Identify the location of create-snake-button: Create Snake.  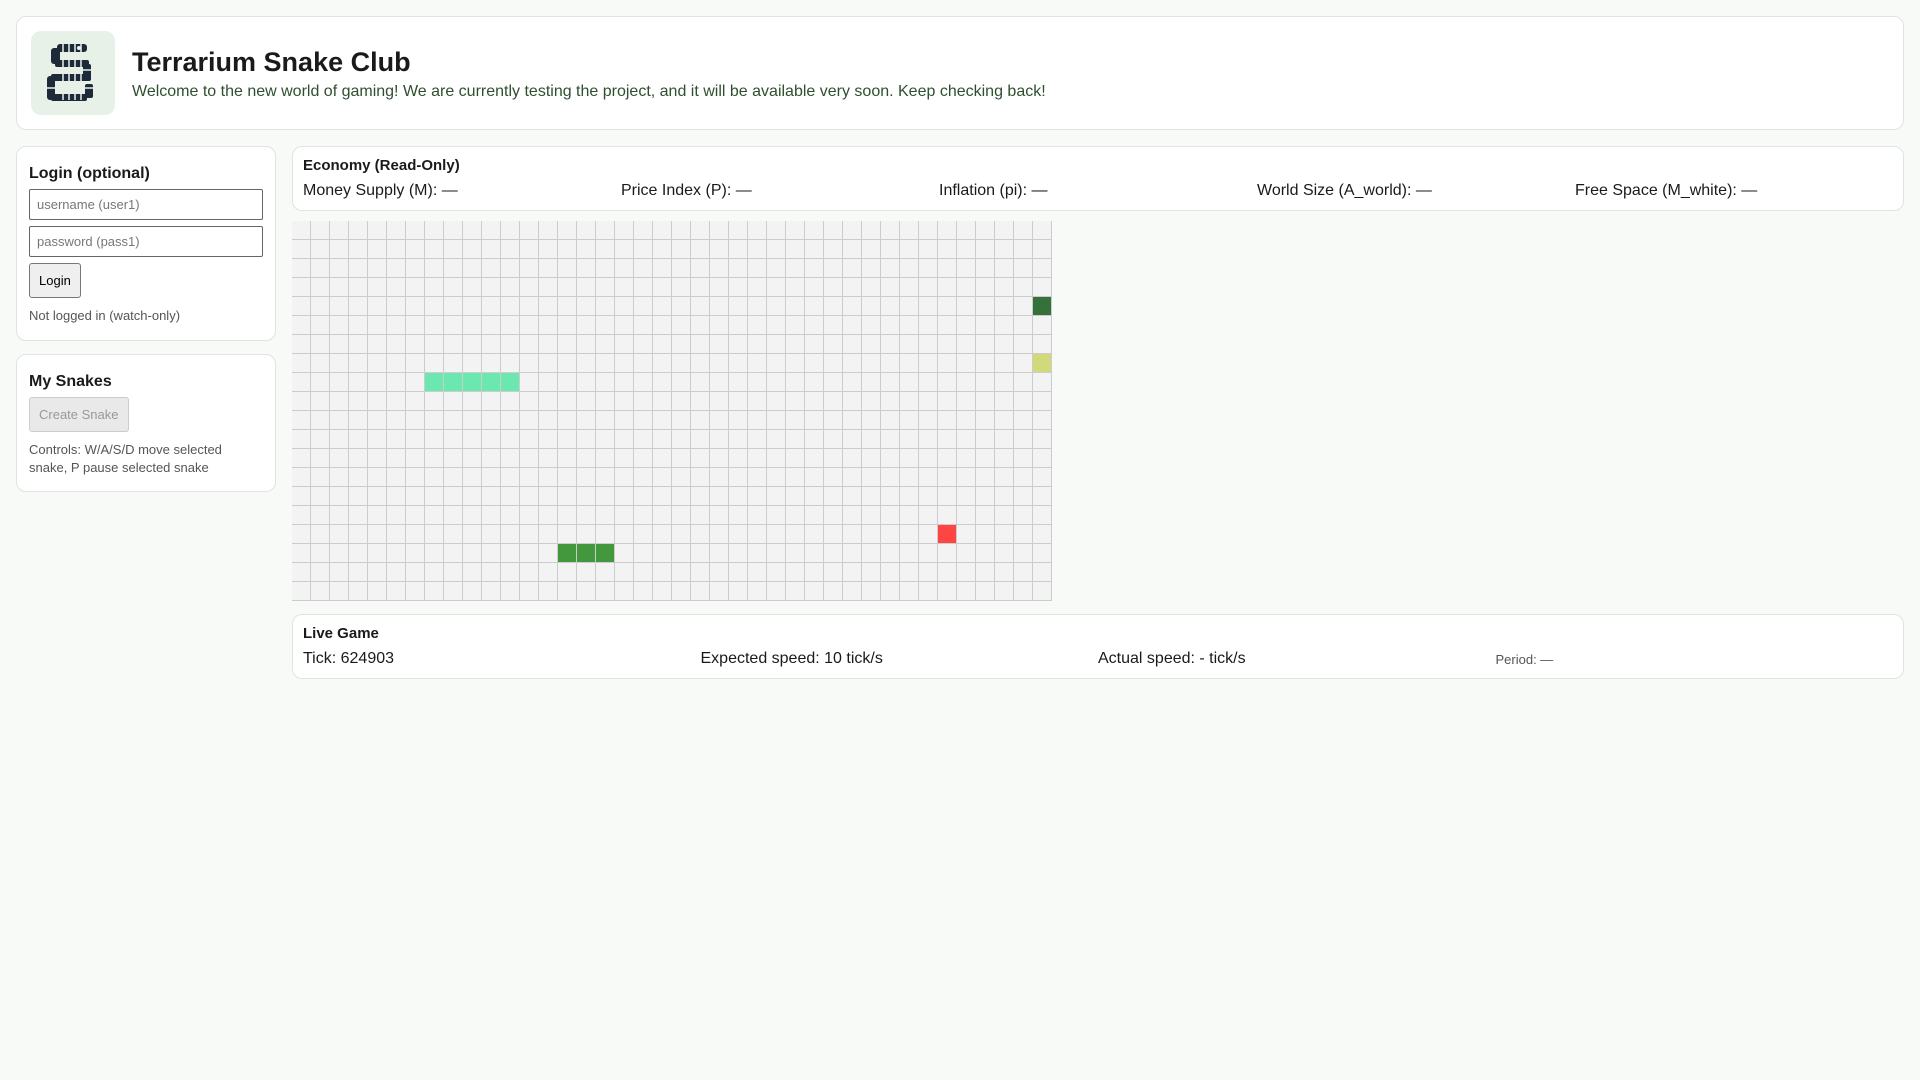
(79, 414).